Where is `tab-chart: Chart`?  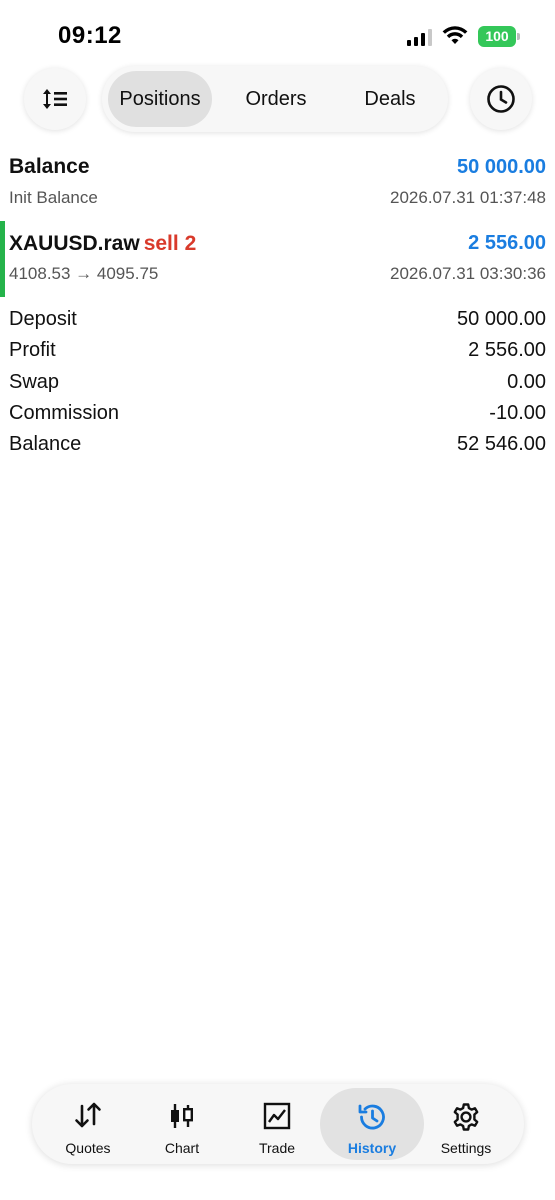
tab-chart: Chart is located at coordinates (182, 1124).